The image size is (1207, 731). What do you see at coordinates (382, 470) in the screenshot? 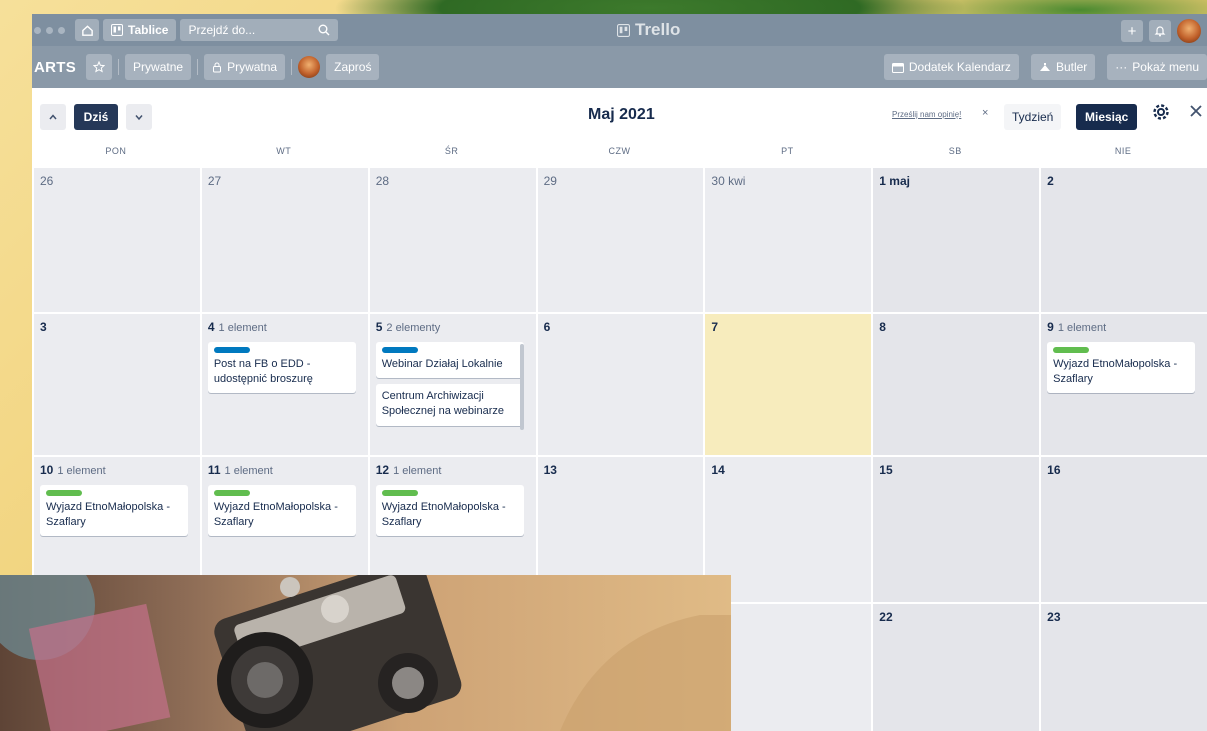
I see `day-number: 12` at bounding box center [382, 470].